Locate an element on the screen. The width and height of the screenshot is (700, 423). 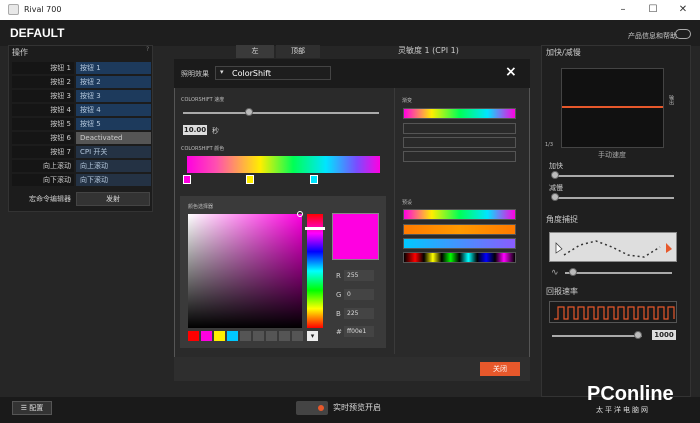
close-icon: × is located at coordinates (511, 72).